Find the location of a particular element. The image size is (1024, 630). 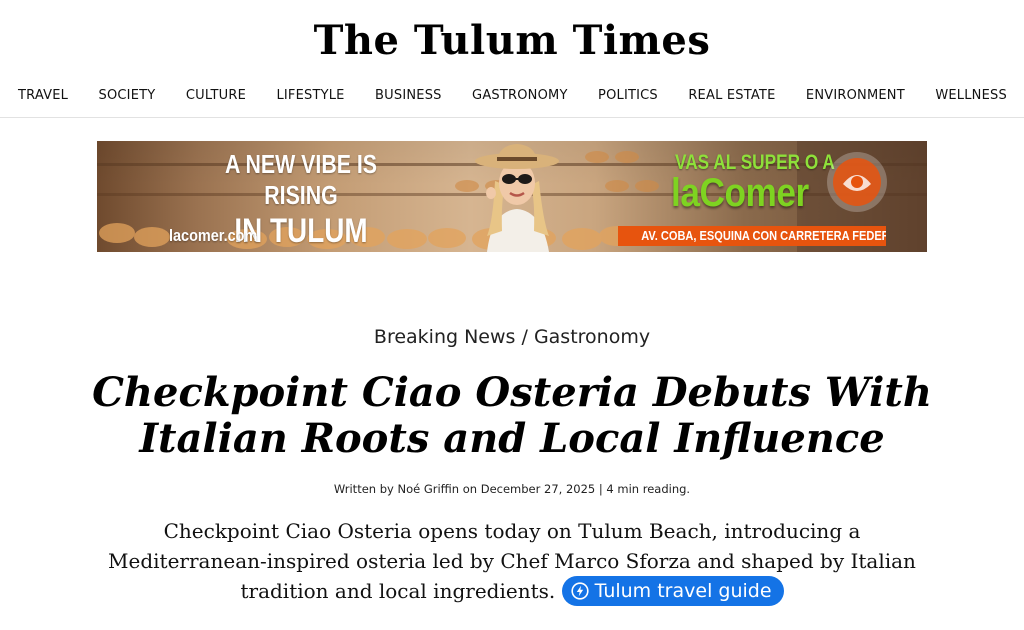

ad-address-text: AV. COBA, ESQUINA CON CARRETERA FEDERAL is located at coordinates (763, 235).